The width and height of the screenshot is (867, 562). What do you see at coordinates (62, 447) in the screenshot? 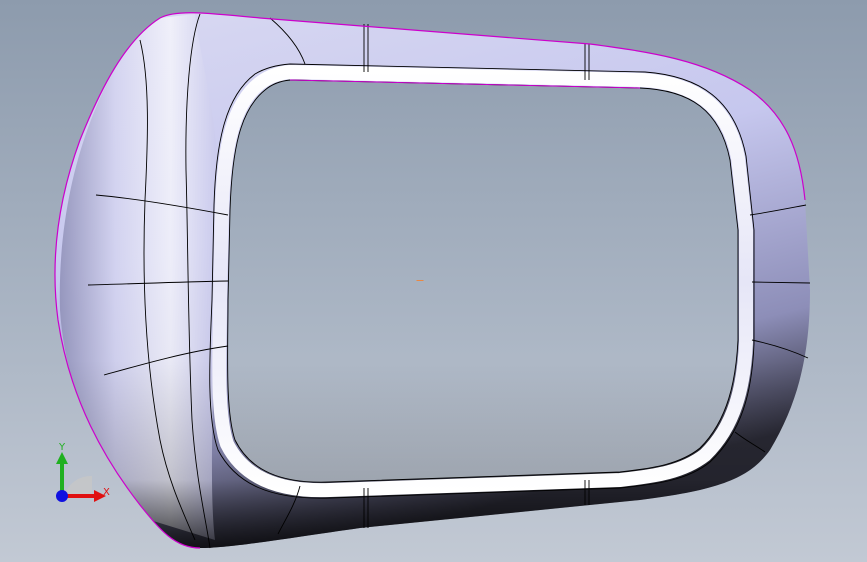
I see `axis-y-label: Y` at bounding box center [62, 447].